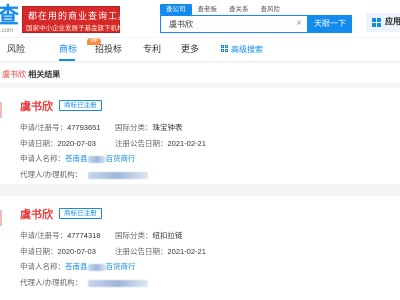 Image resolution: width=400 pixels, height=300 pixels. Describe the element at coordinates (43, 74) in the screenshot. I see `result-suffix: 相关结果` at that location.